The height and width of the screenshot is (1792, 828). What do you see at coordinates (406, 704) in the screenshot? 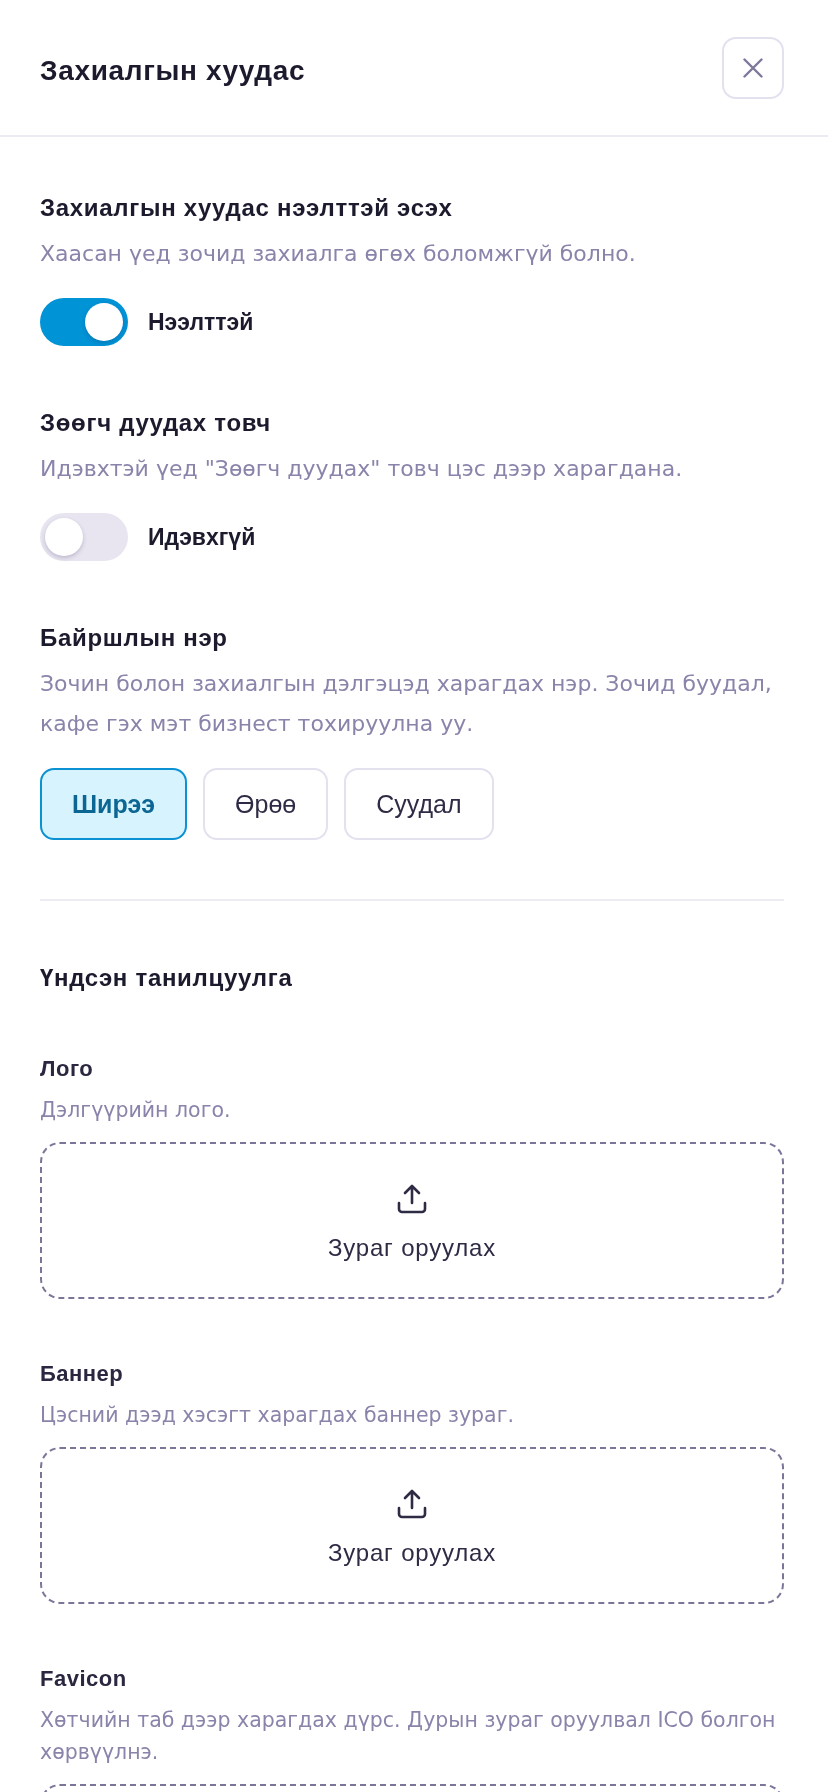
I see `description-text: Зочин болон захиалгын дэлгэцэд харагдах нэр. Зочид буудал, кафе гэх мэт бизнест тохируулна уу.` at bounding box center [406, 704].